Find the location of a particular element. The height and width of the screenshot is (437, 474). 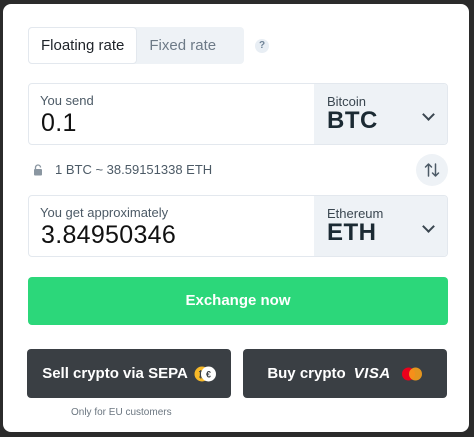

swap-currencies-button is located at coordinates (432, 170).